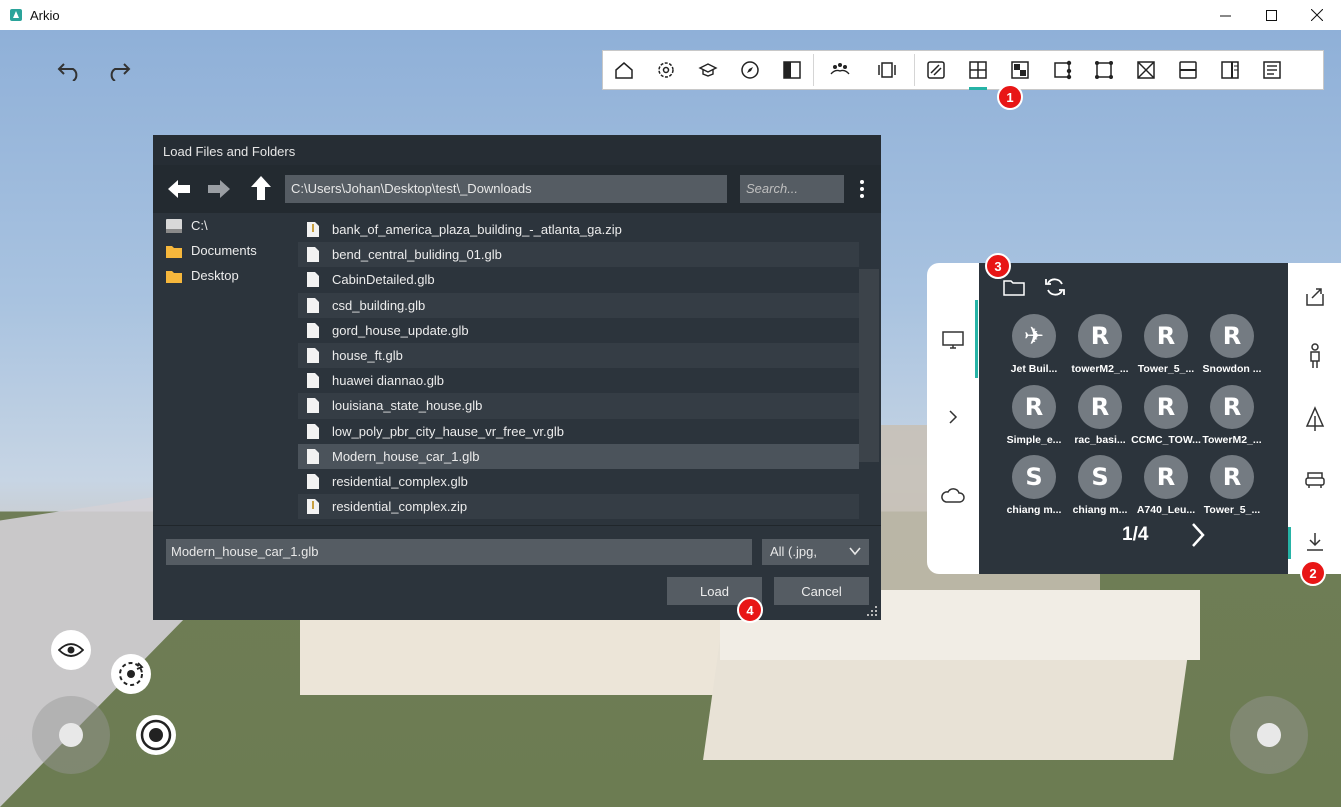 This screenshot has width=1341, height=807. Describe the element at coordinates (578, 507) in the screenshot. I see `list-item: residential_complex.zip` at that location.